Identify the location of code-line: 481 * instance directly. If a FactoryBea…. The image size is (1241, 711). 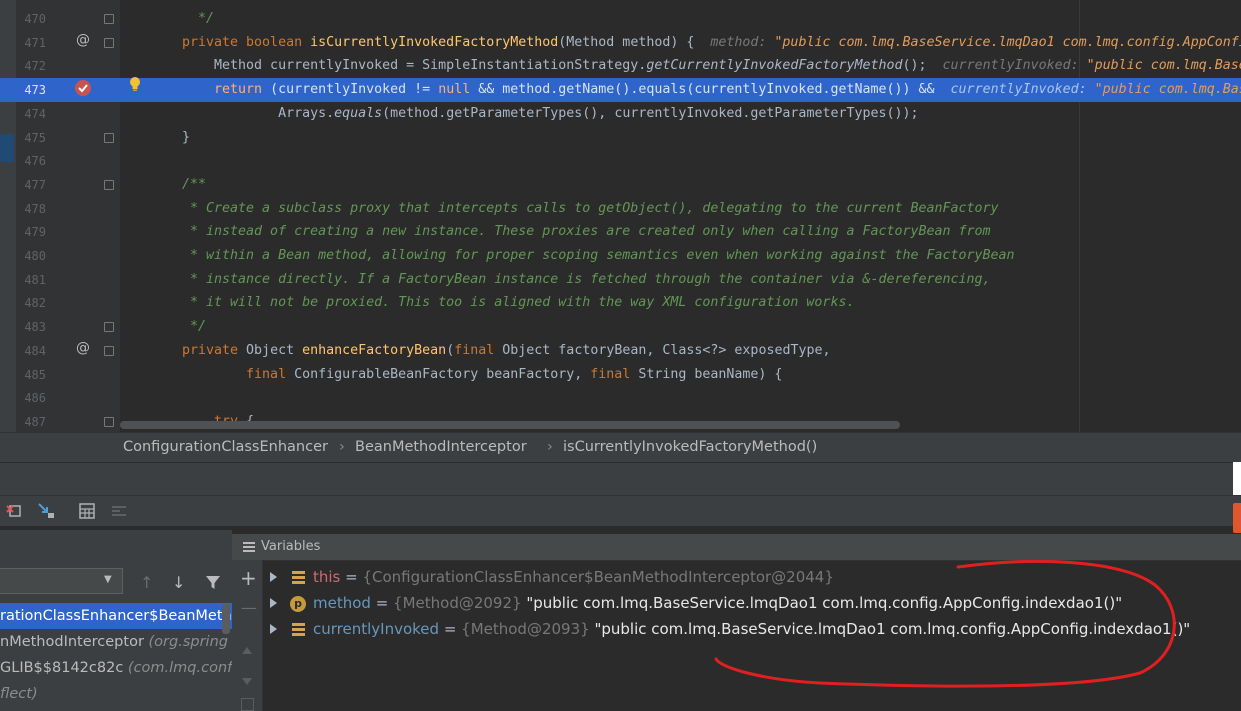
(620, 280).